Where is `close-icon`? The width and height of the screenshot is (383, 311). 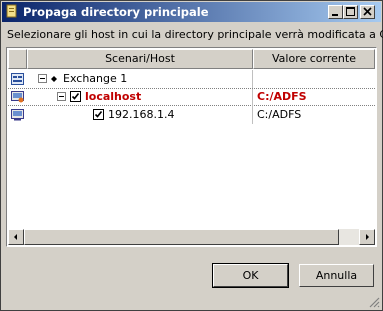 close-icon is located at coordinates (367, 11).